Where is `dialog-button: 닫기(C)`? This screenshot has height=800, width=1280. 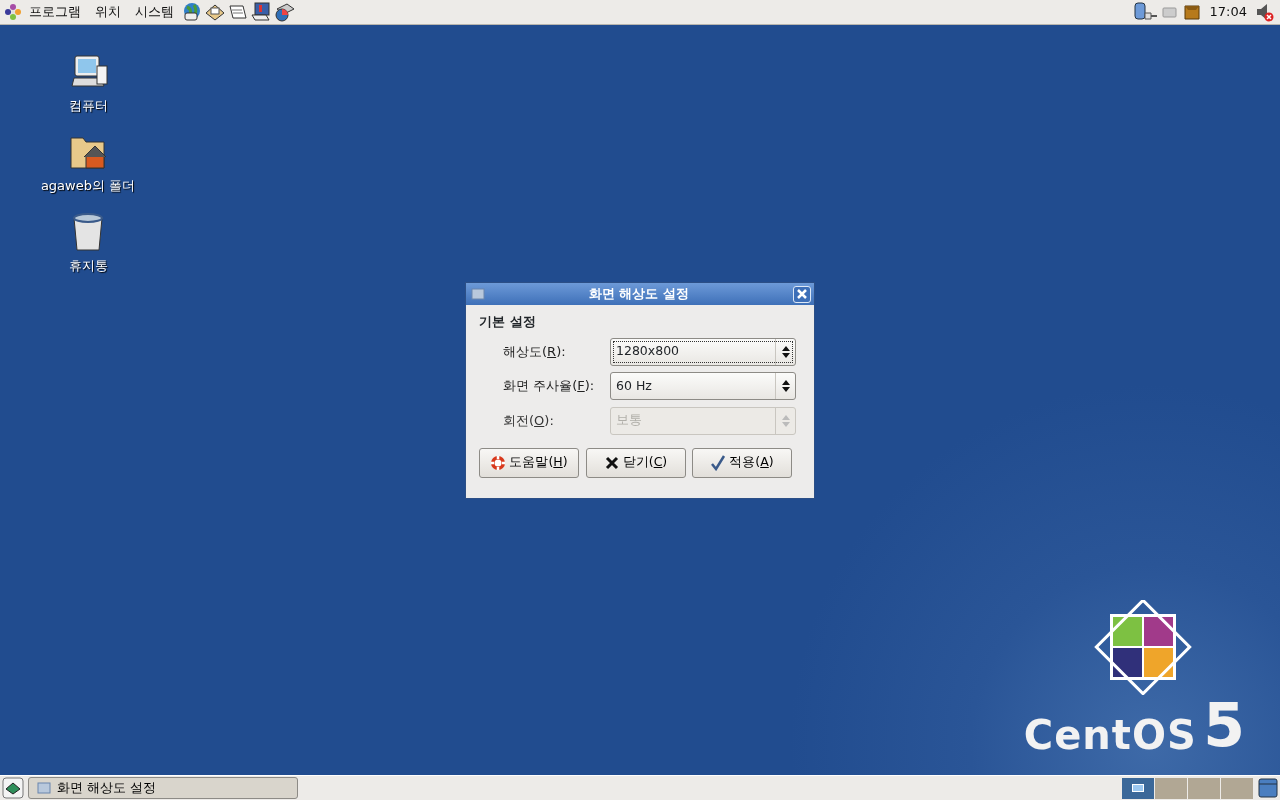
dialog-button: 닫기(C) is located at coordinates (635, 462).